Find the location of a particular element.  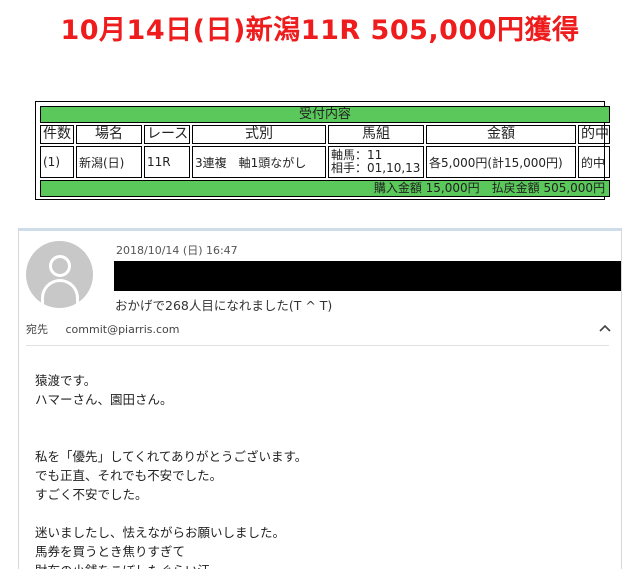

header-amount: 金額 is located at coordinates (501, 134).